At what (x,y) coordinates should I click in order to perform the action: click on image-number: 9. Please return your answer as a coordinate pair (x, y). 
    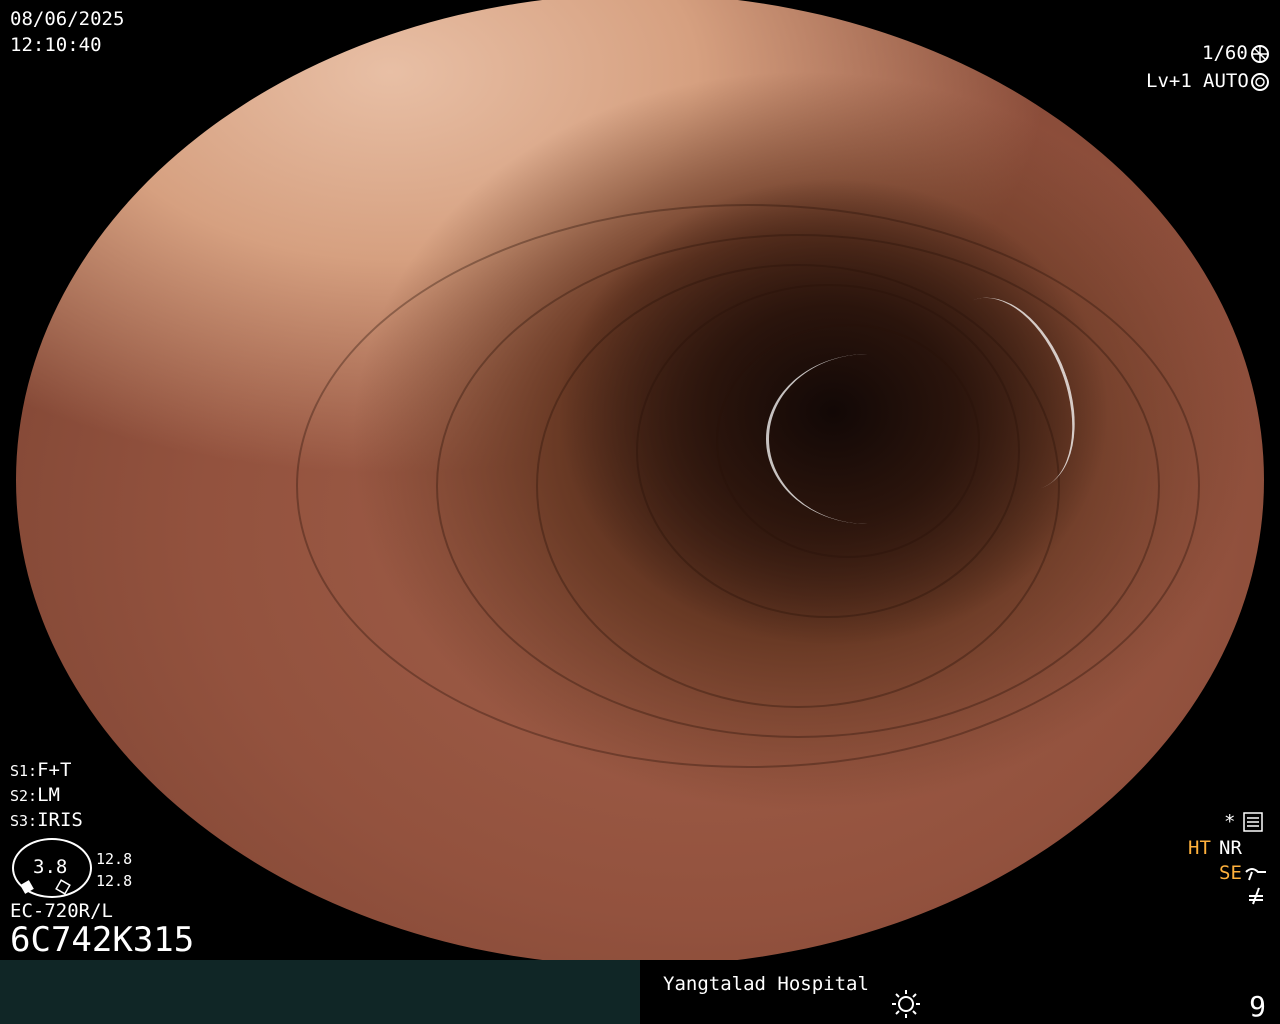
    Looking at the image, I should click on (1257, 1006).